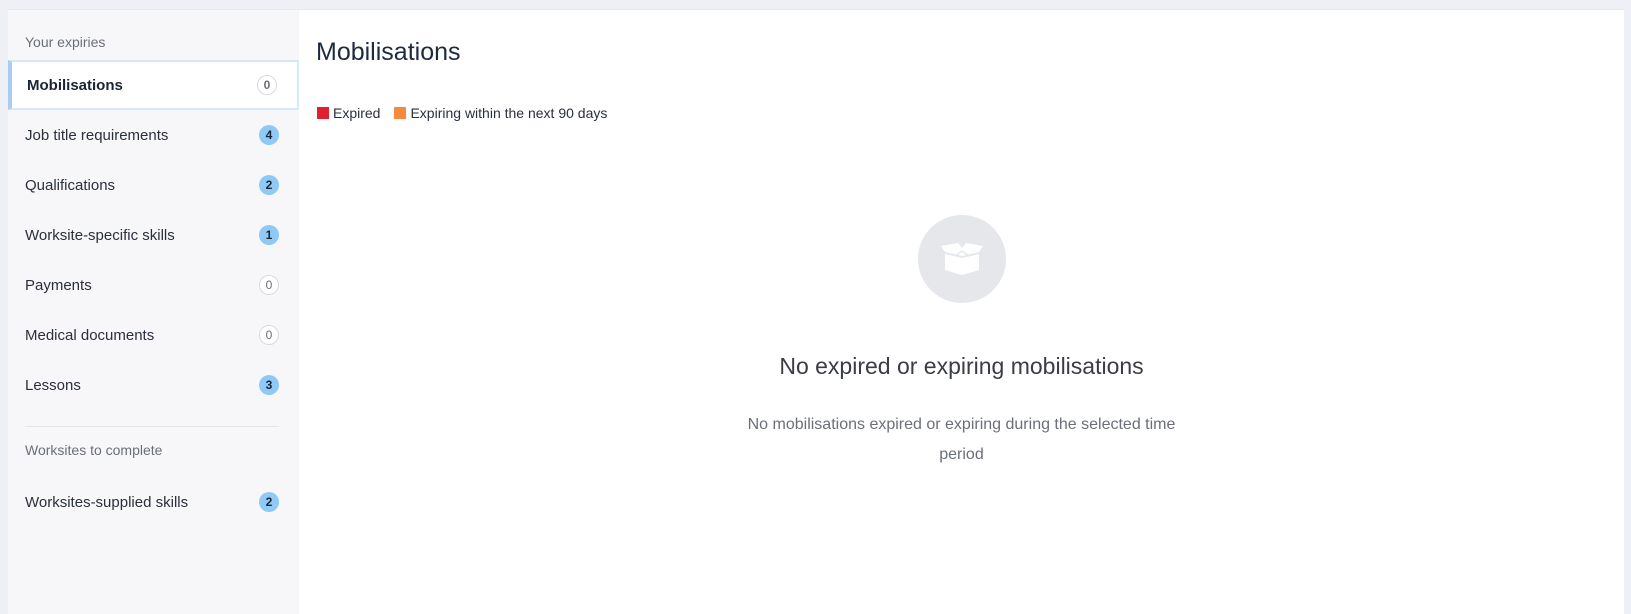  Describe the element at coordinates (53, 385) in the screenshot. I see `sidebar-item-label: Lessons` at that location.